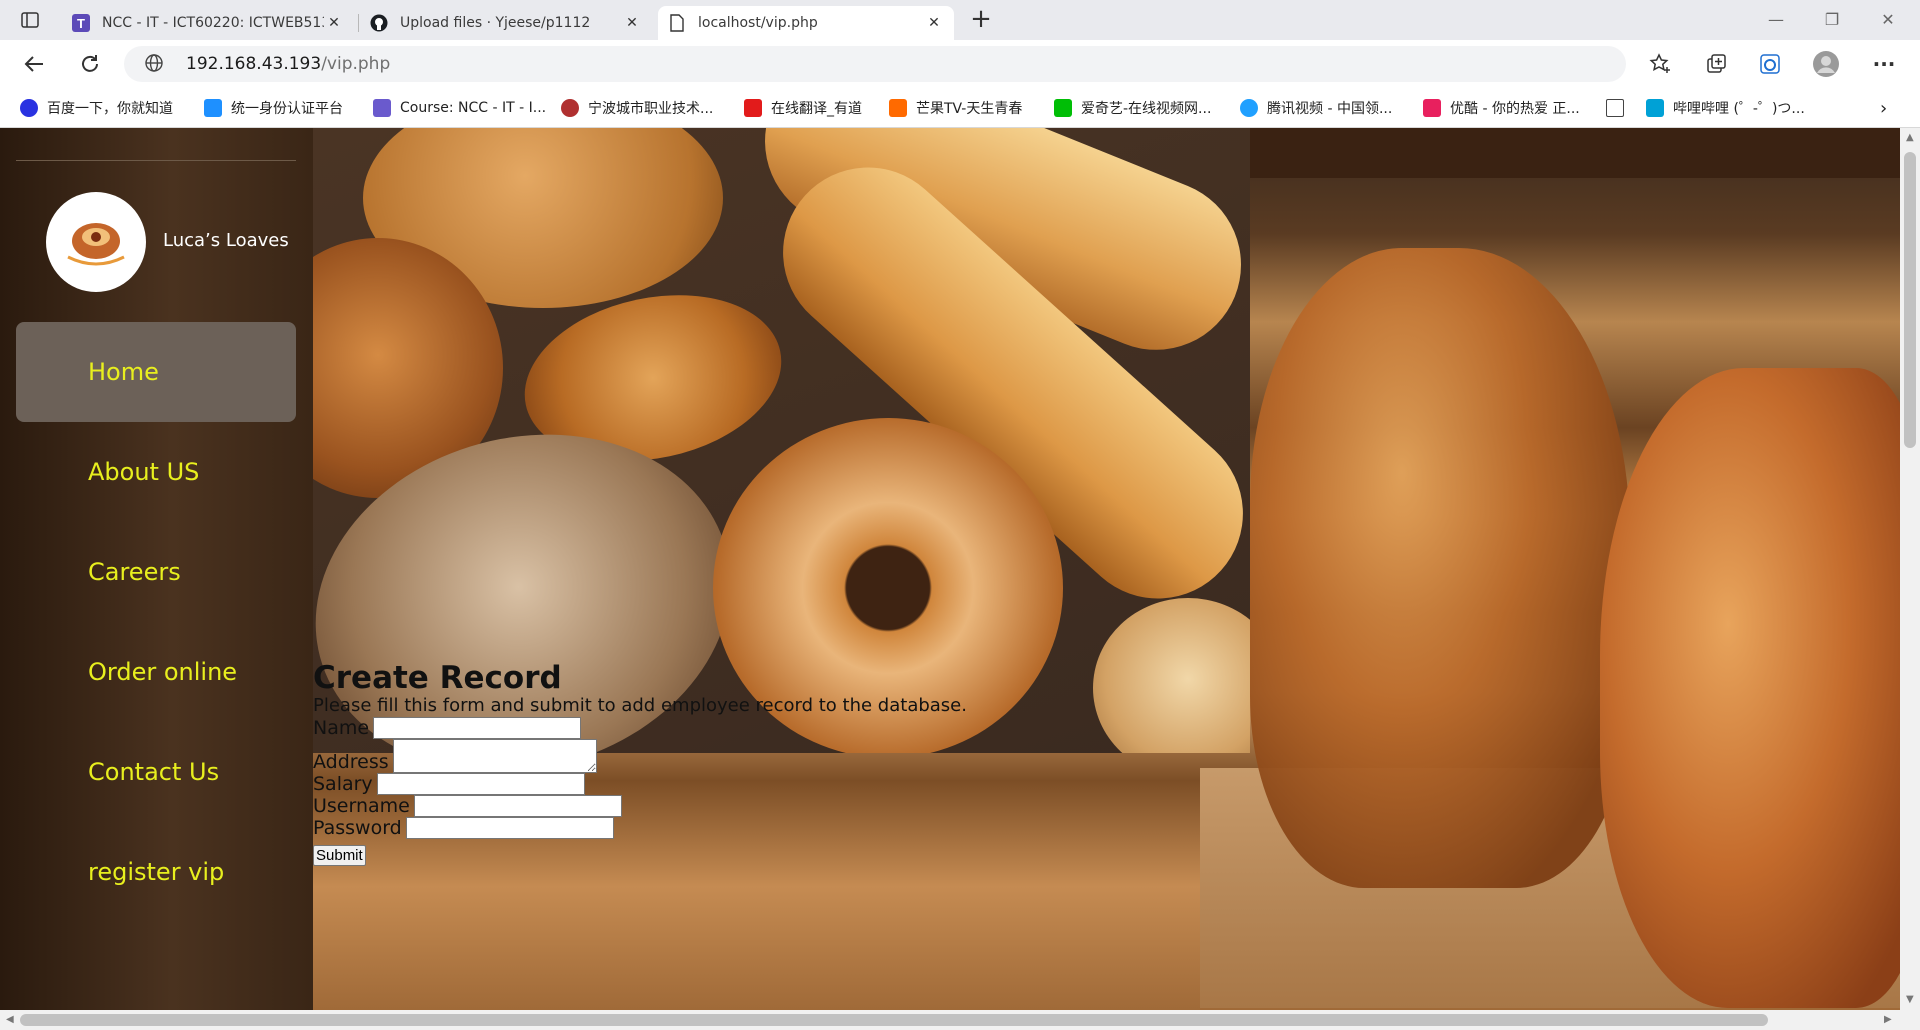  Describe the element at coordinates (437, 678) in the screenshot. I see `form-title: Create Record` at that location.